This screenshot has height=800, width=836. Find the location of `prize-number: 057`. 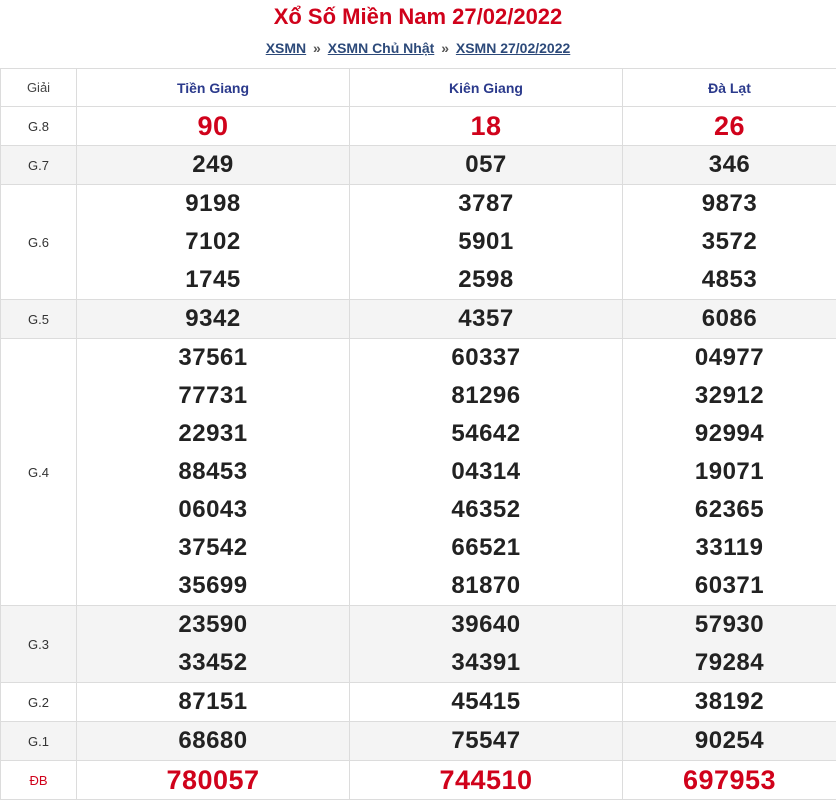

prize-number: 057 is located at coordinates (486, 165).